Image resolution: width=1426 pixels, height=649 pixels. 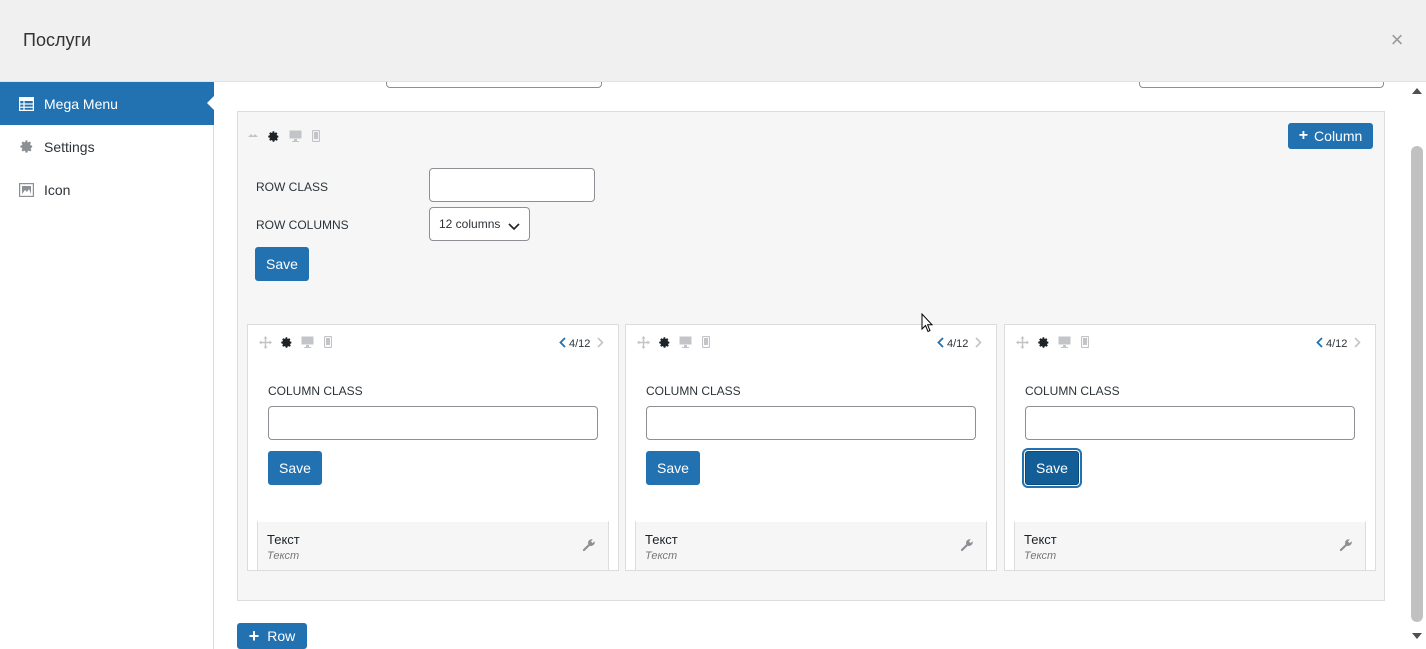 I want to click on sidebar: Mega Menu Settings Icon, so click(x=107, y=365).